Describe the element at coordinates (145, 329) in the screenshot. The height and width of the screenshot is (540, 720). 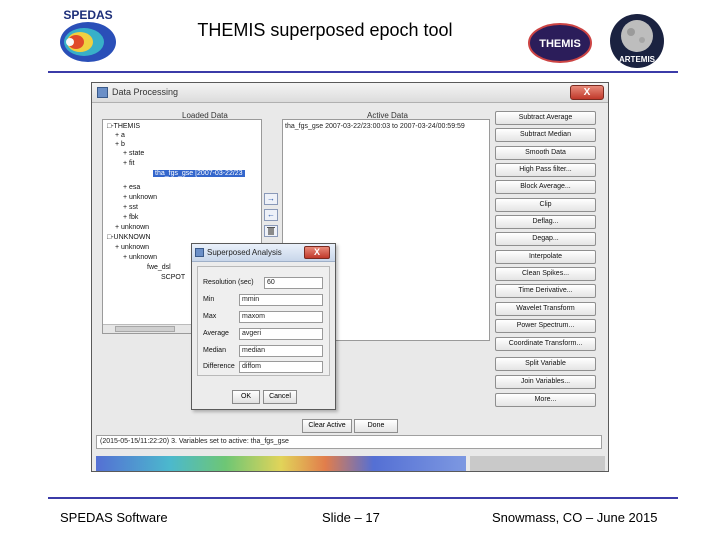
I see `scrollbar-thumb` at that location.